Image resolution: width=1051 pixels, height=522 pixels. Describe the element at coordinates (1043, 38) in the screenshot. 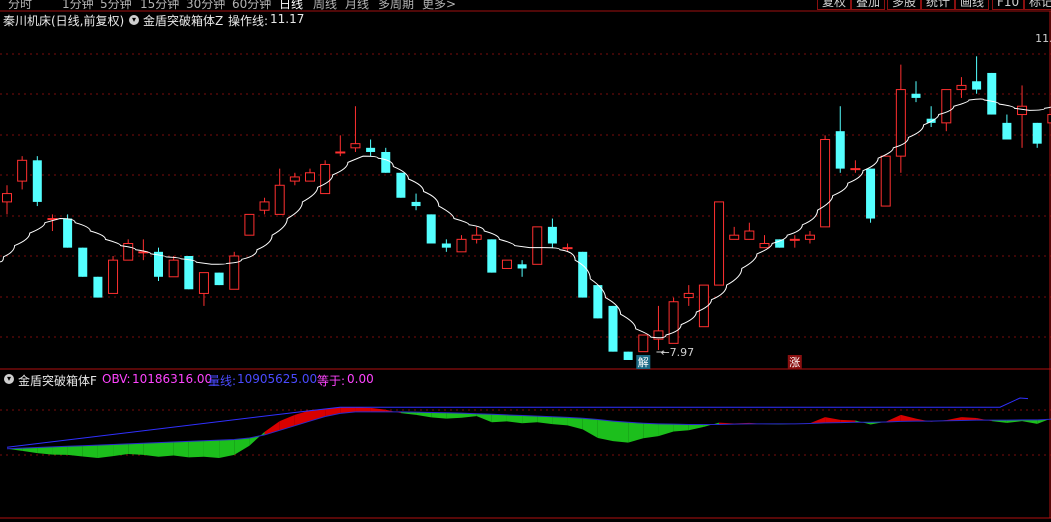

I see `max-price-label: 11.72` at that location.